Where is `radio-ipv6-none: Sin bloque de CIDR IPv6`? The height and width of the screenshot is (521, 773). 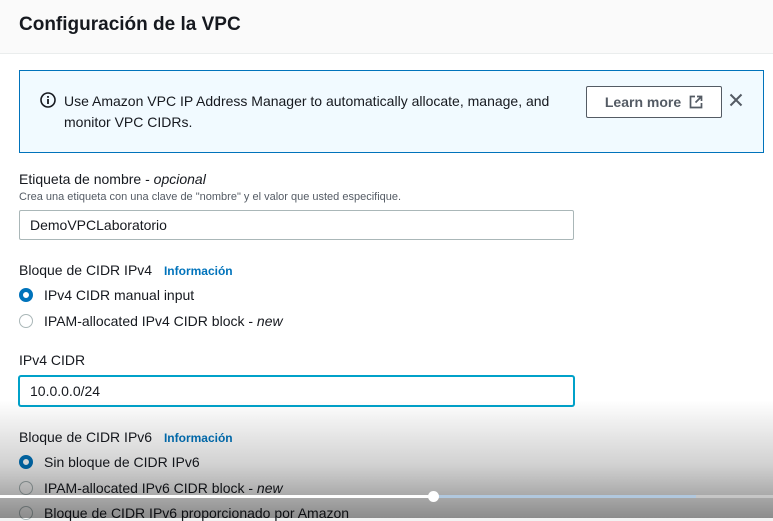
radio-ipv6-none: Sin bloque de CIDR IPv6 is located at coordinates (109, 462).